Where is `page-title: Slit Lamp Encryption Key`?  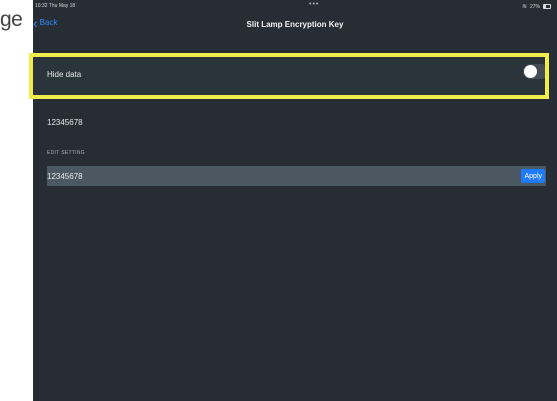 page-title: Slit Lamp Encryption Key is located at coordinates (295, 24).